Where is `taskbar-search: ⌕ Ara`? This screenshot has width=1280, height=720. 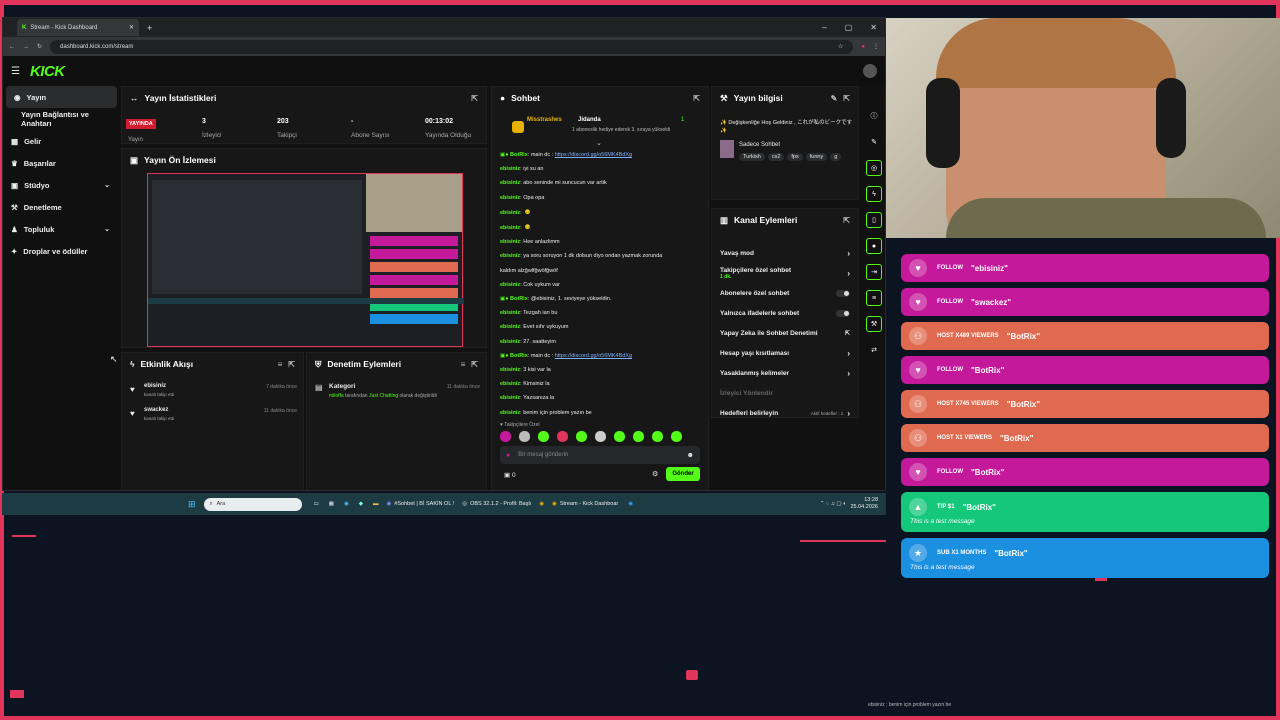 taskbar-search: ⌕ Ara is located at coordinates (252, 504).